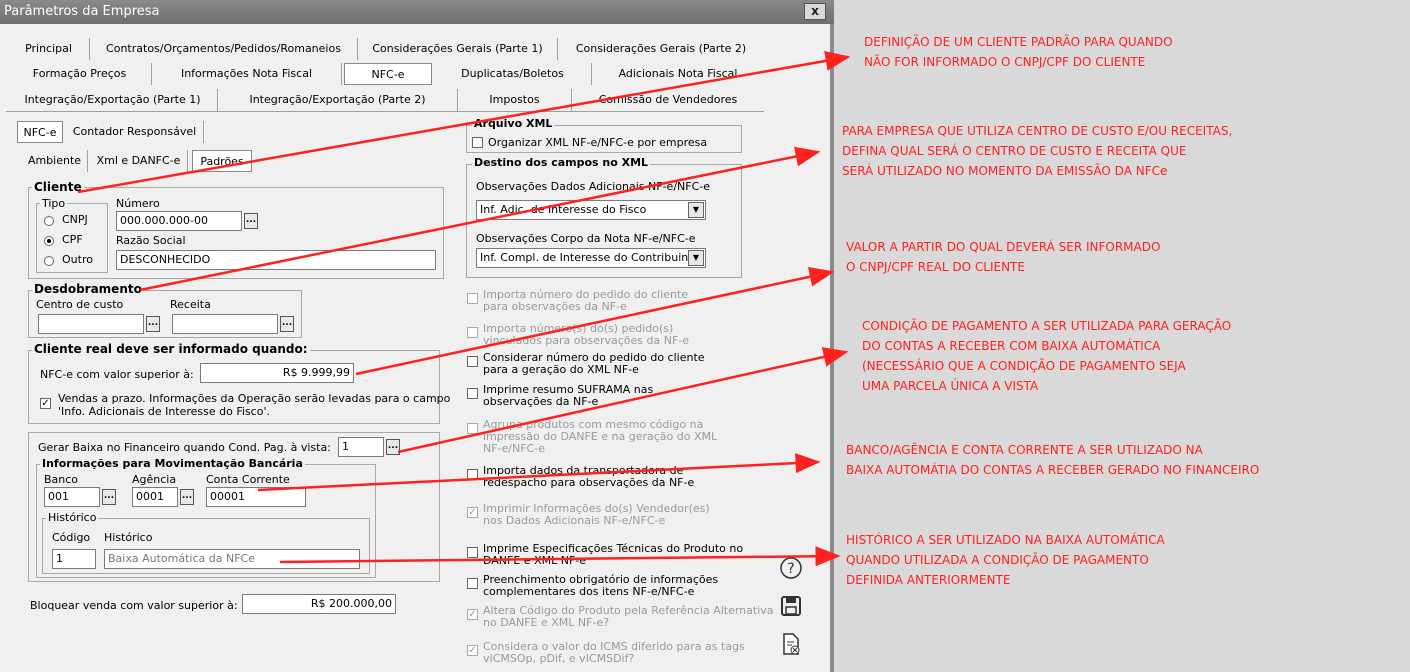 This screenshot has height=672, width=1410. Describe the element at coordinates (480, 219) in the screenshot. I see `arrow-desdobramento` at that location.